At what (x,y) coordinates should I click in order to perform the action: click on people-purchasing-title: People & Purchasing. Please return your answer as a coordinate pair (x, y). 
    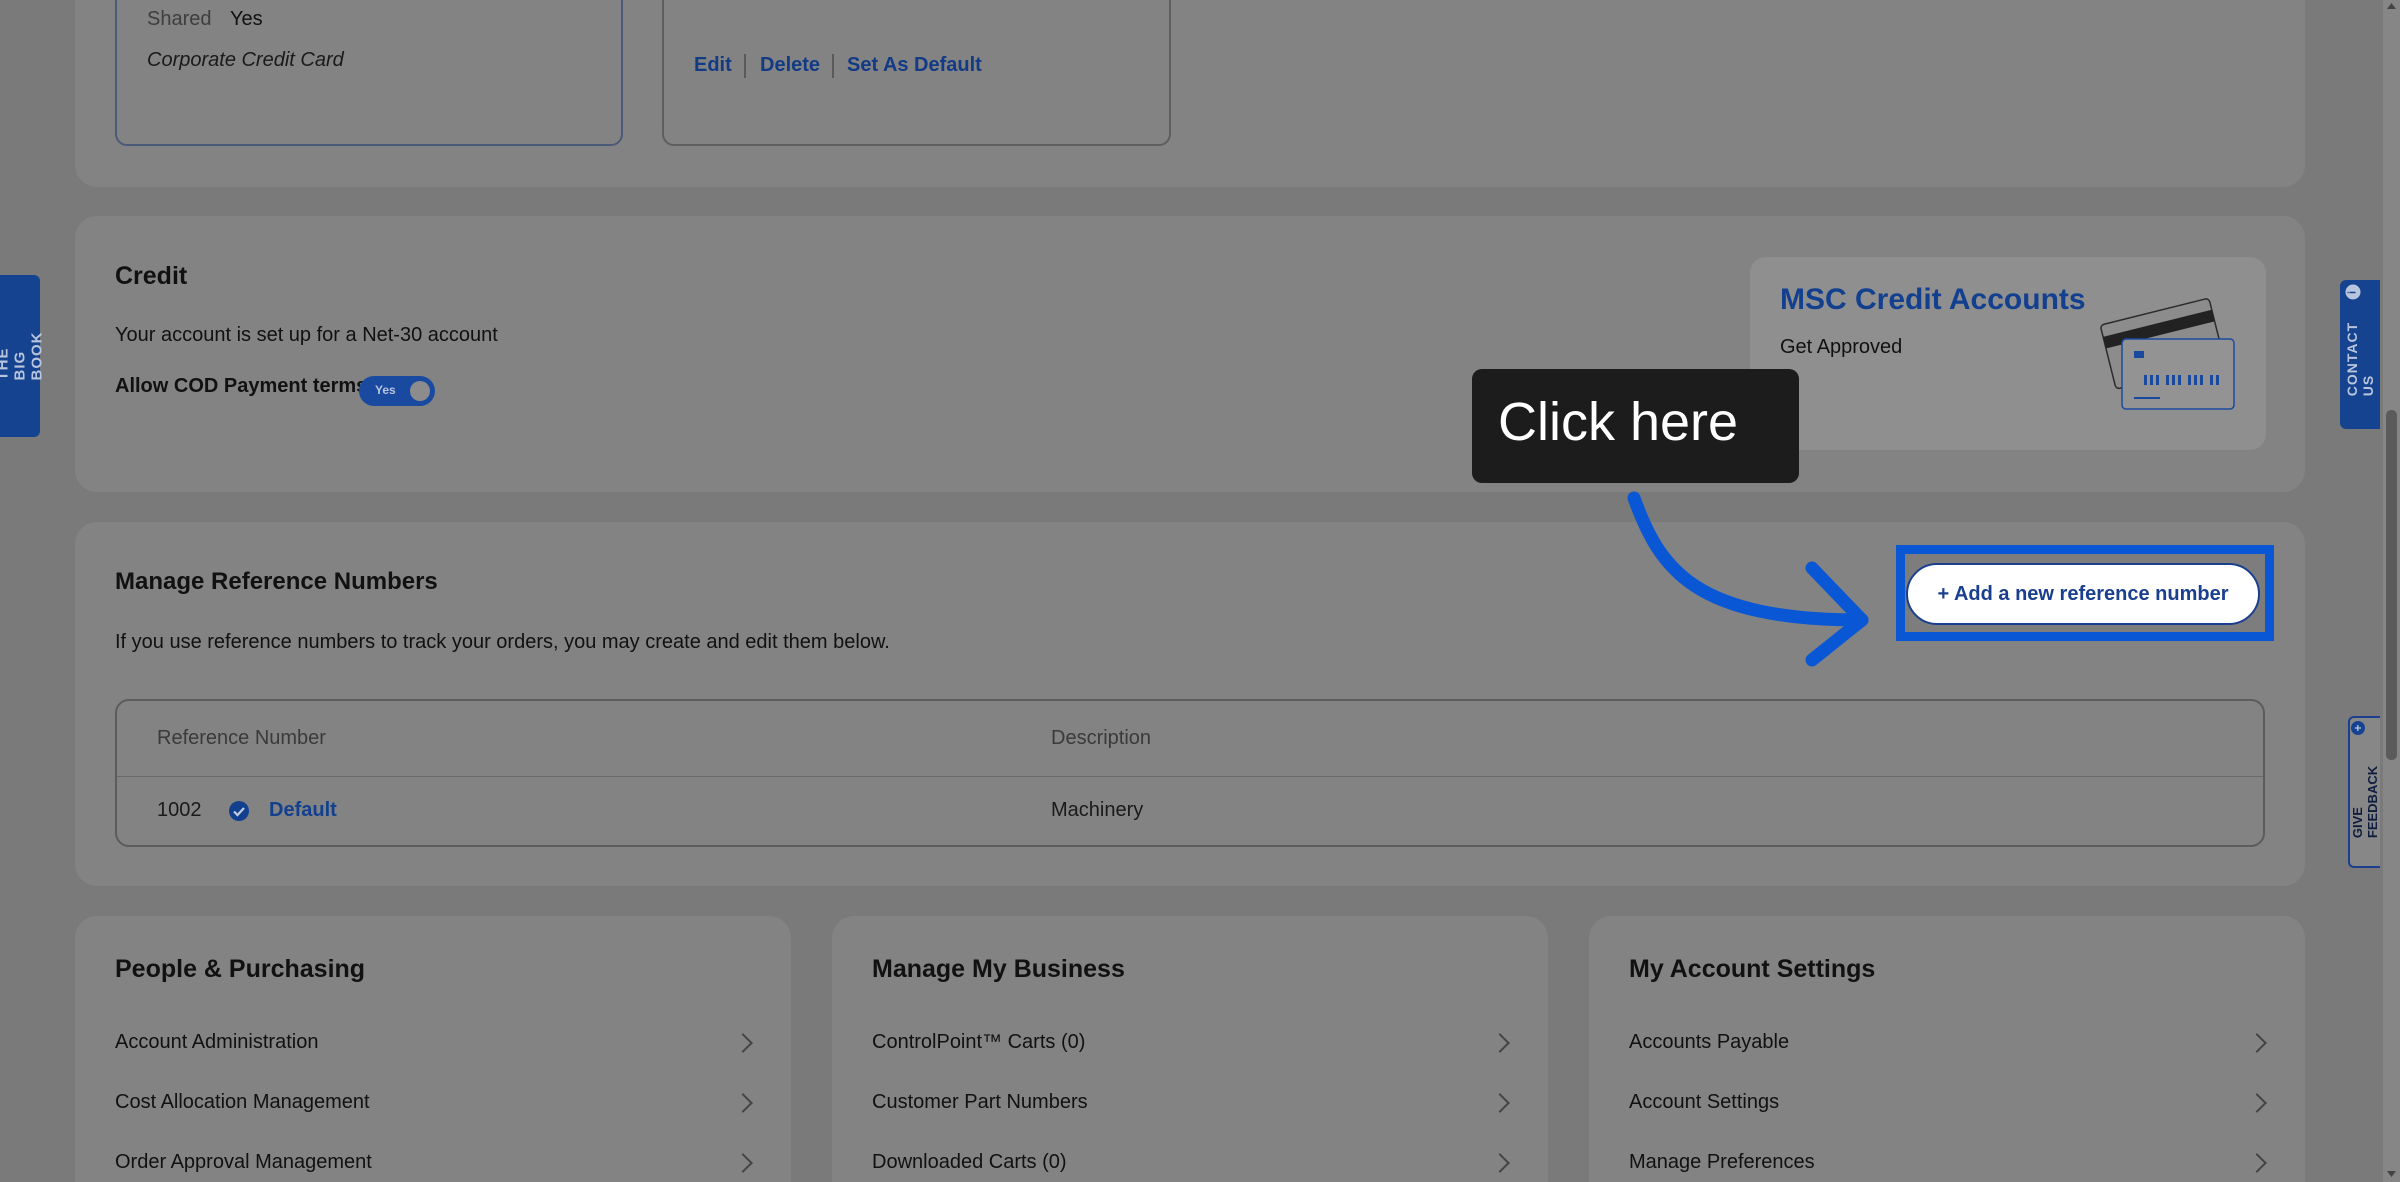
    Looking at the image, I should click on (240, 969).